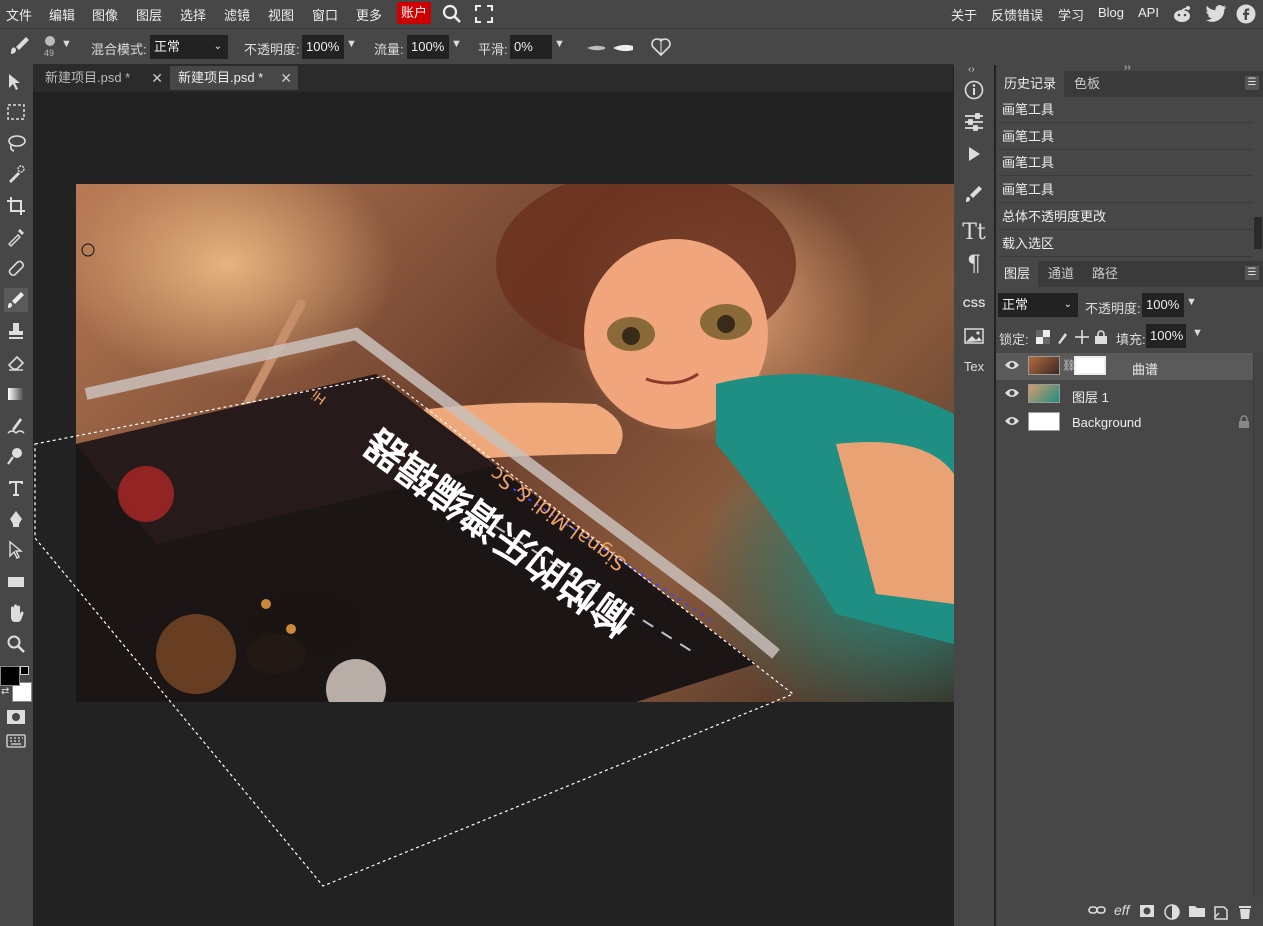  I want to click on keyboard-icon, so click(16, 741).